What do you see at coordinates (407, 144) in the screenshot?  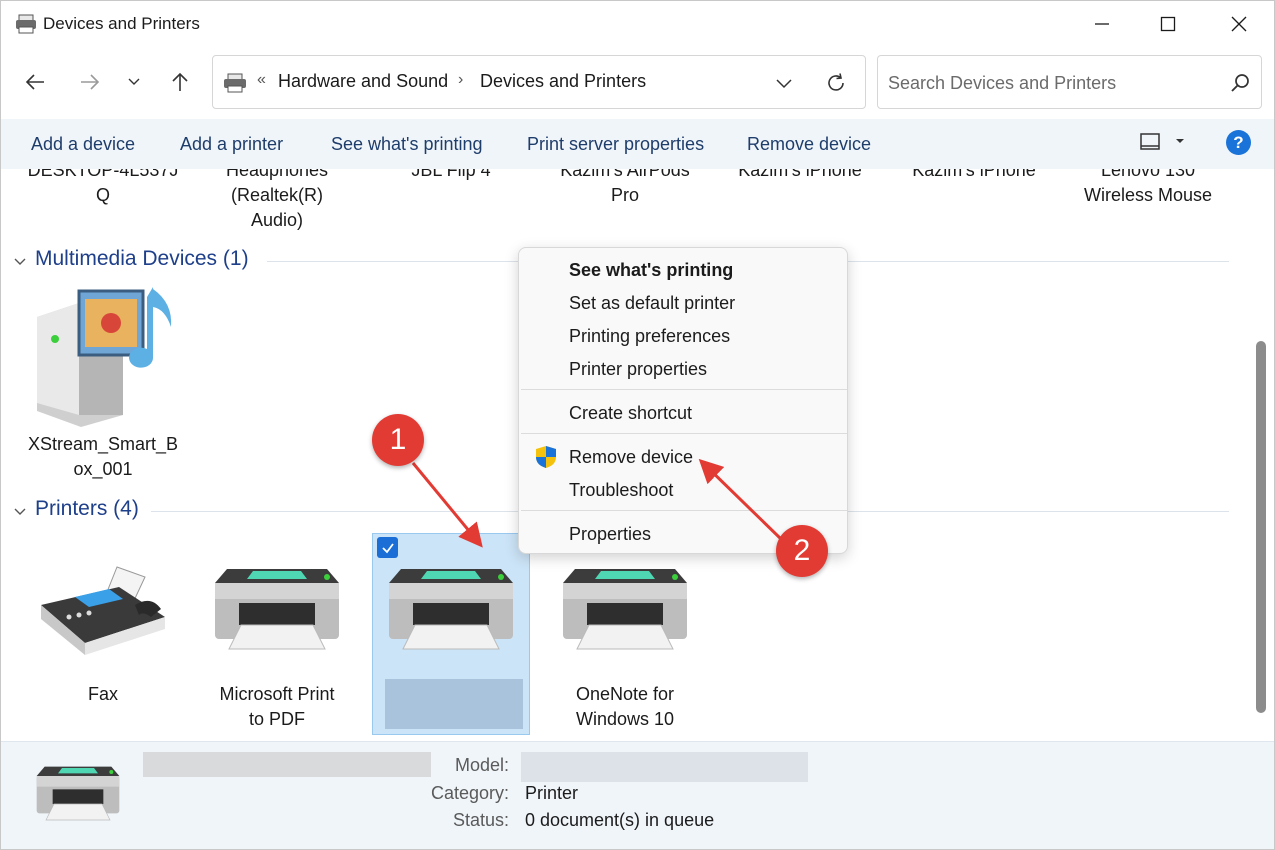 I see `see-whats-printing-button: See what's printing` at bounding box center [407, 144].